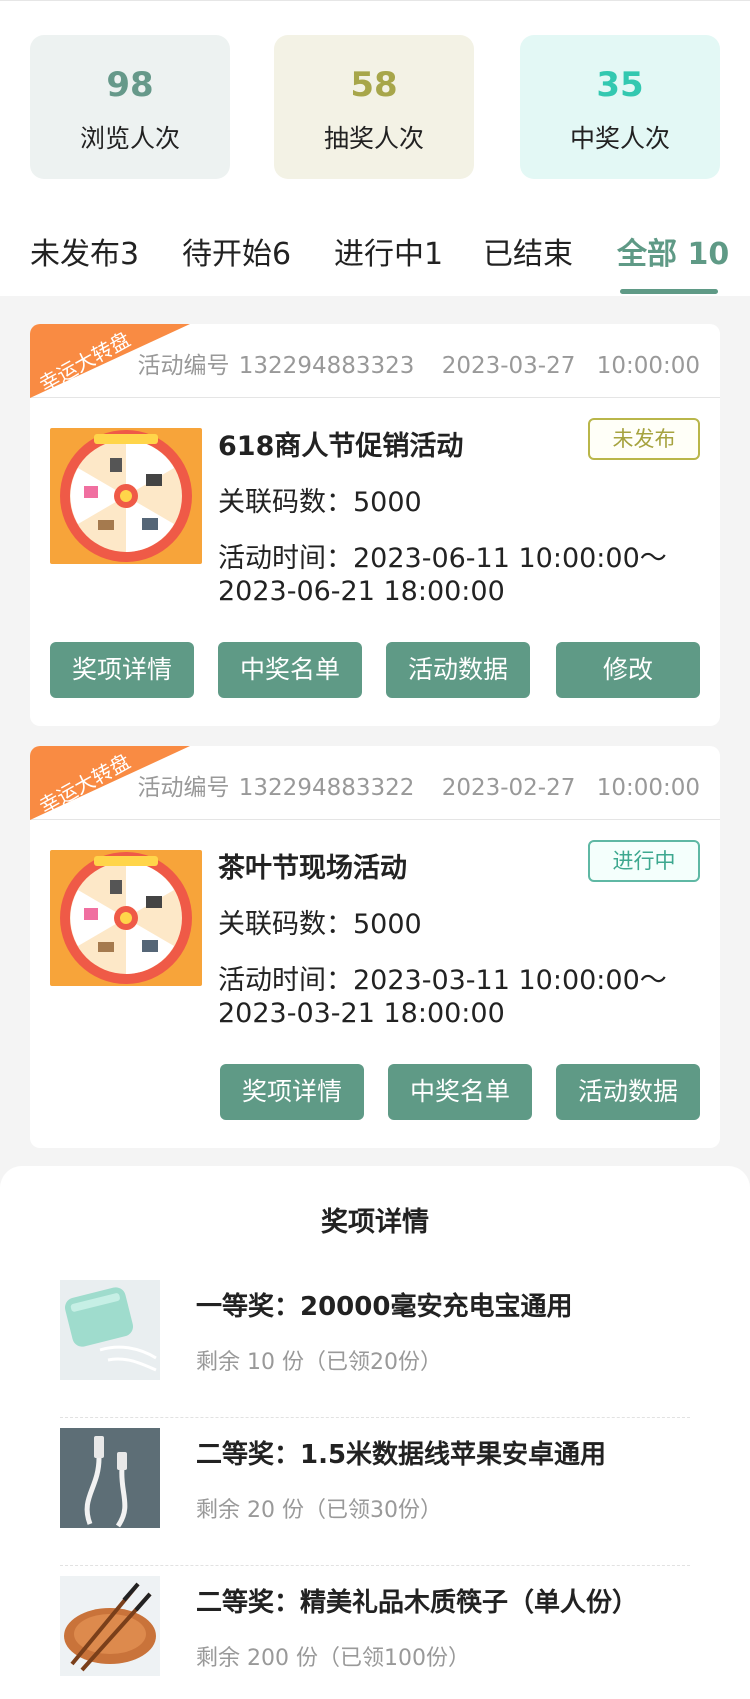  I want to click on prize-name: 一等奖：20000毫安充电宝通用, so click(384, 1307).